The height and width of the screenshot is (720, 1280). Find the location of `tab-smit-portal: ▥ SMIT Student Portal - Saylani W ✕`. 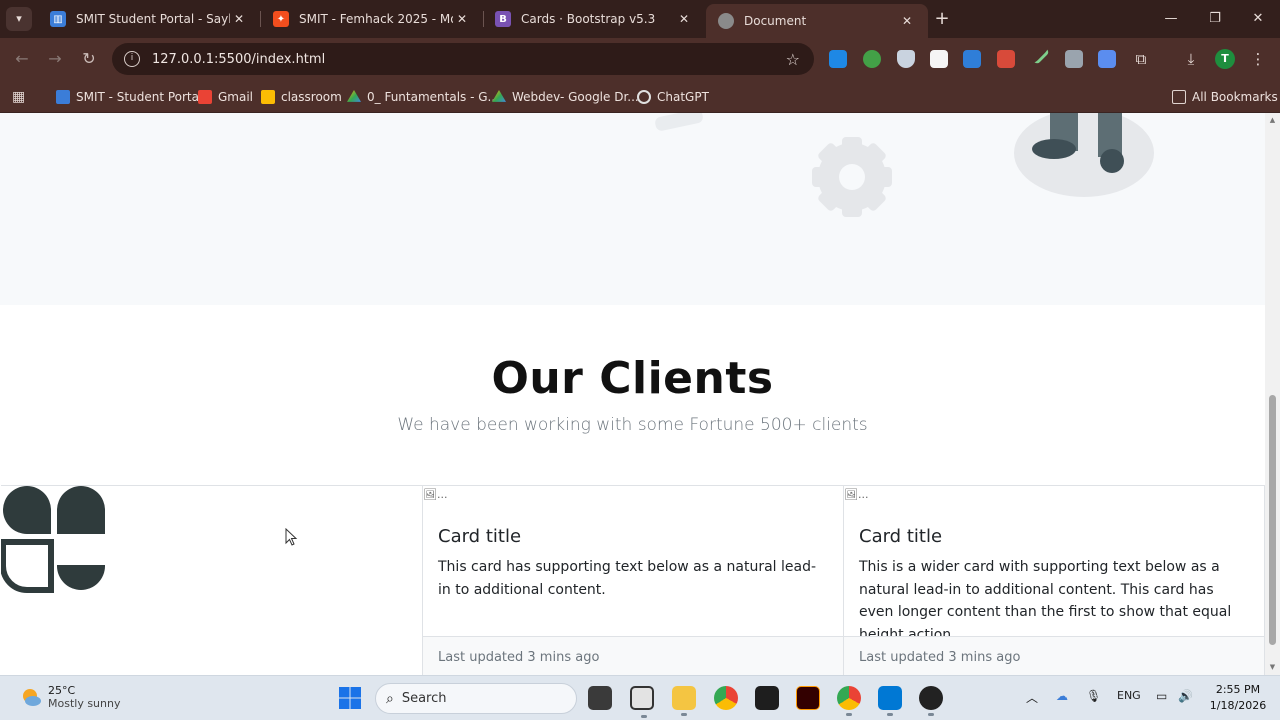

tab-smit-portal: ▥ SMIT Student Portal - Saylani W ✕ is located at coordinates (149, 19).